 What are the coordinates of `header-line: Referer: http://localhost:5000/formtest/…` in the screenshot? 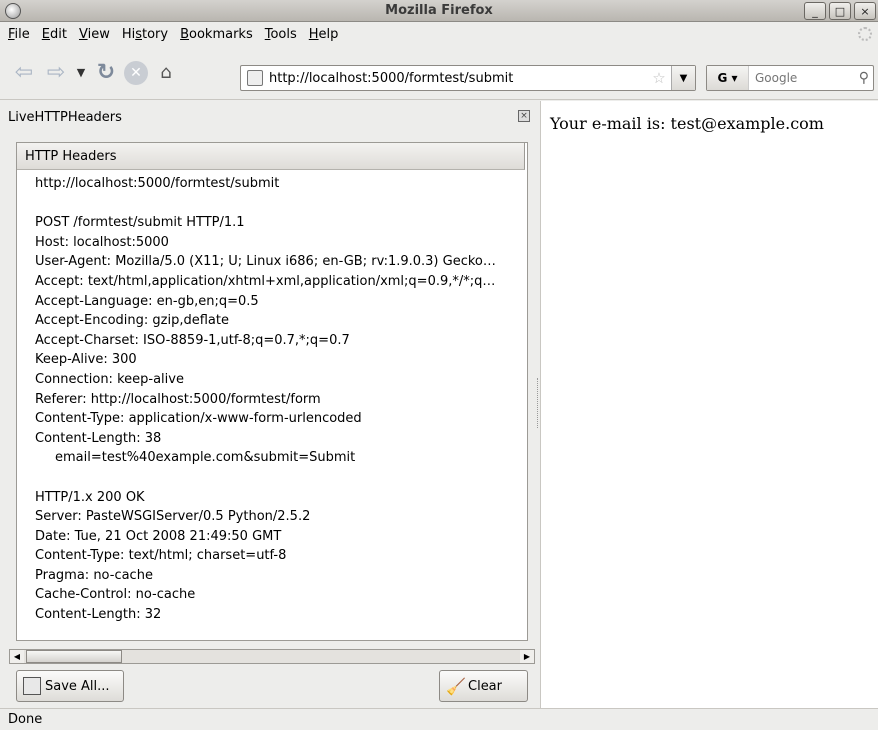 It's located at (178, 399).